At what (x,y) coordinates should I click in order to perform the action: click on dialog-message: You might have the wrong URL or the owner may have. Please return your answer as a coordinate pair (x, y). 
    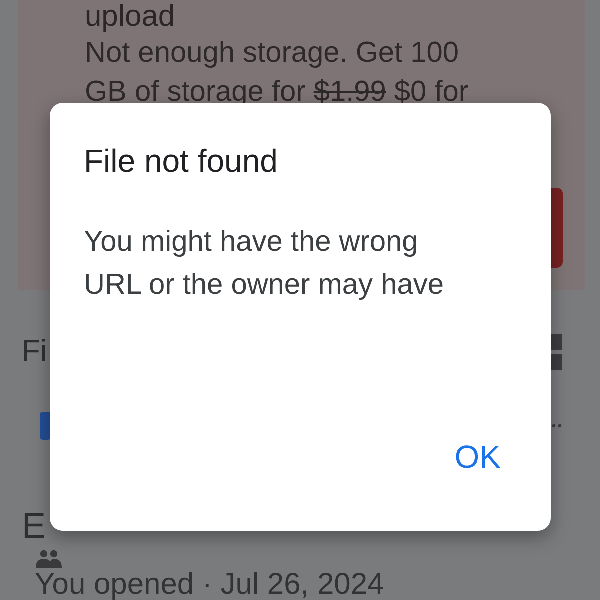
    Looking at the image, I should click on (264, 264).